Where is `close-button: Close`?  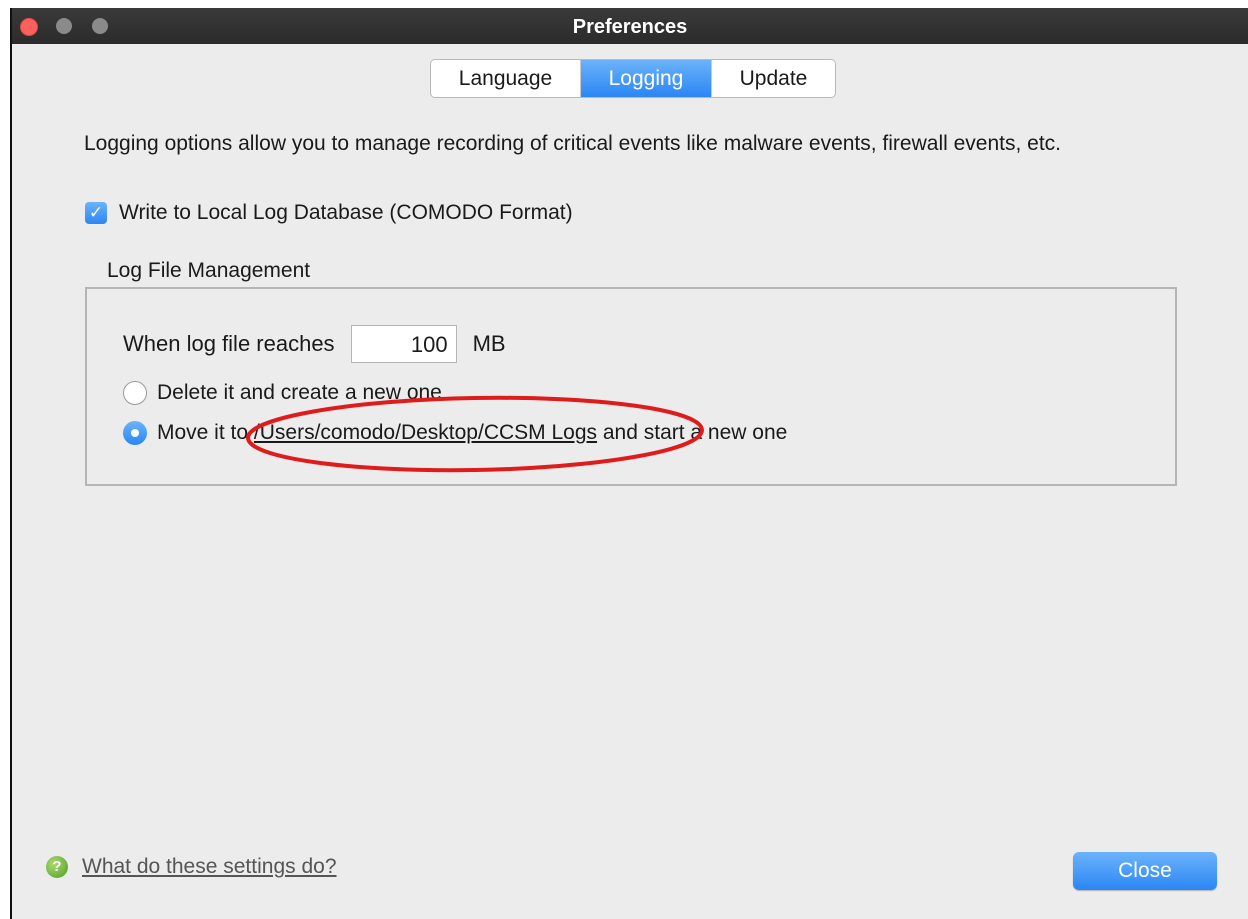 close-button: Close is located at coordinates (1145, 871).